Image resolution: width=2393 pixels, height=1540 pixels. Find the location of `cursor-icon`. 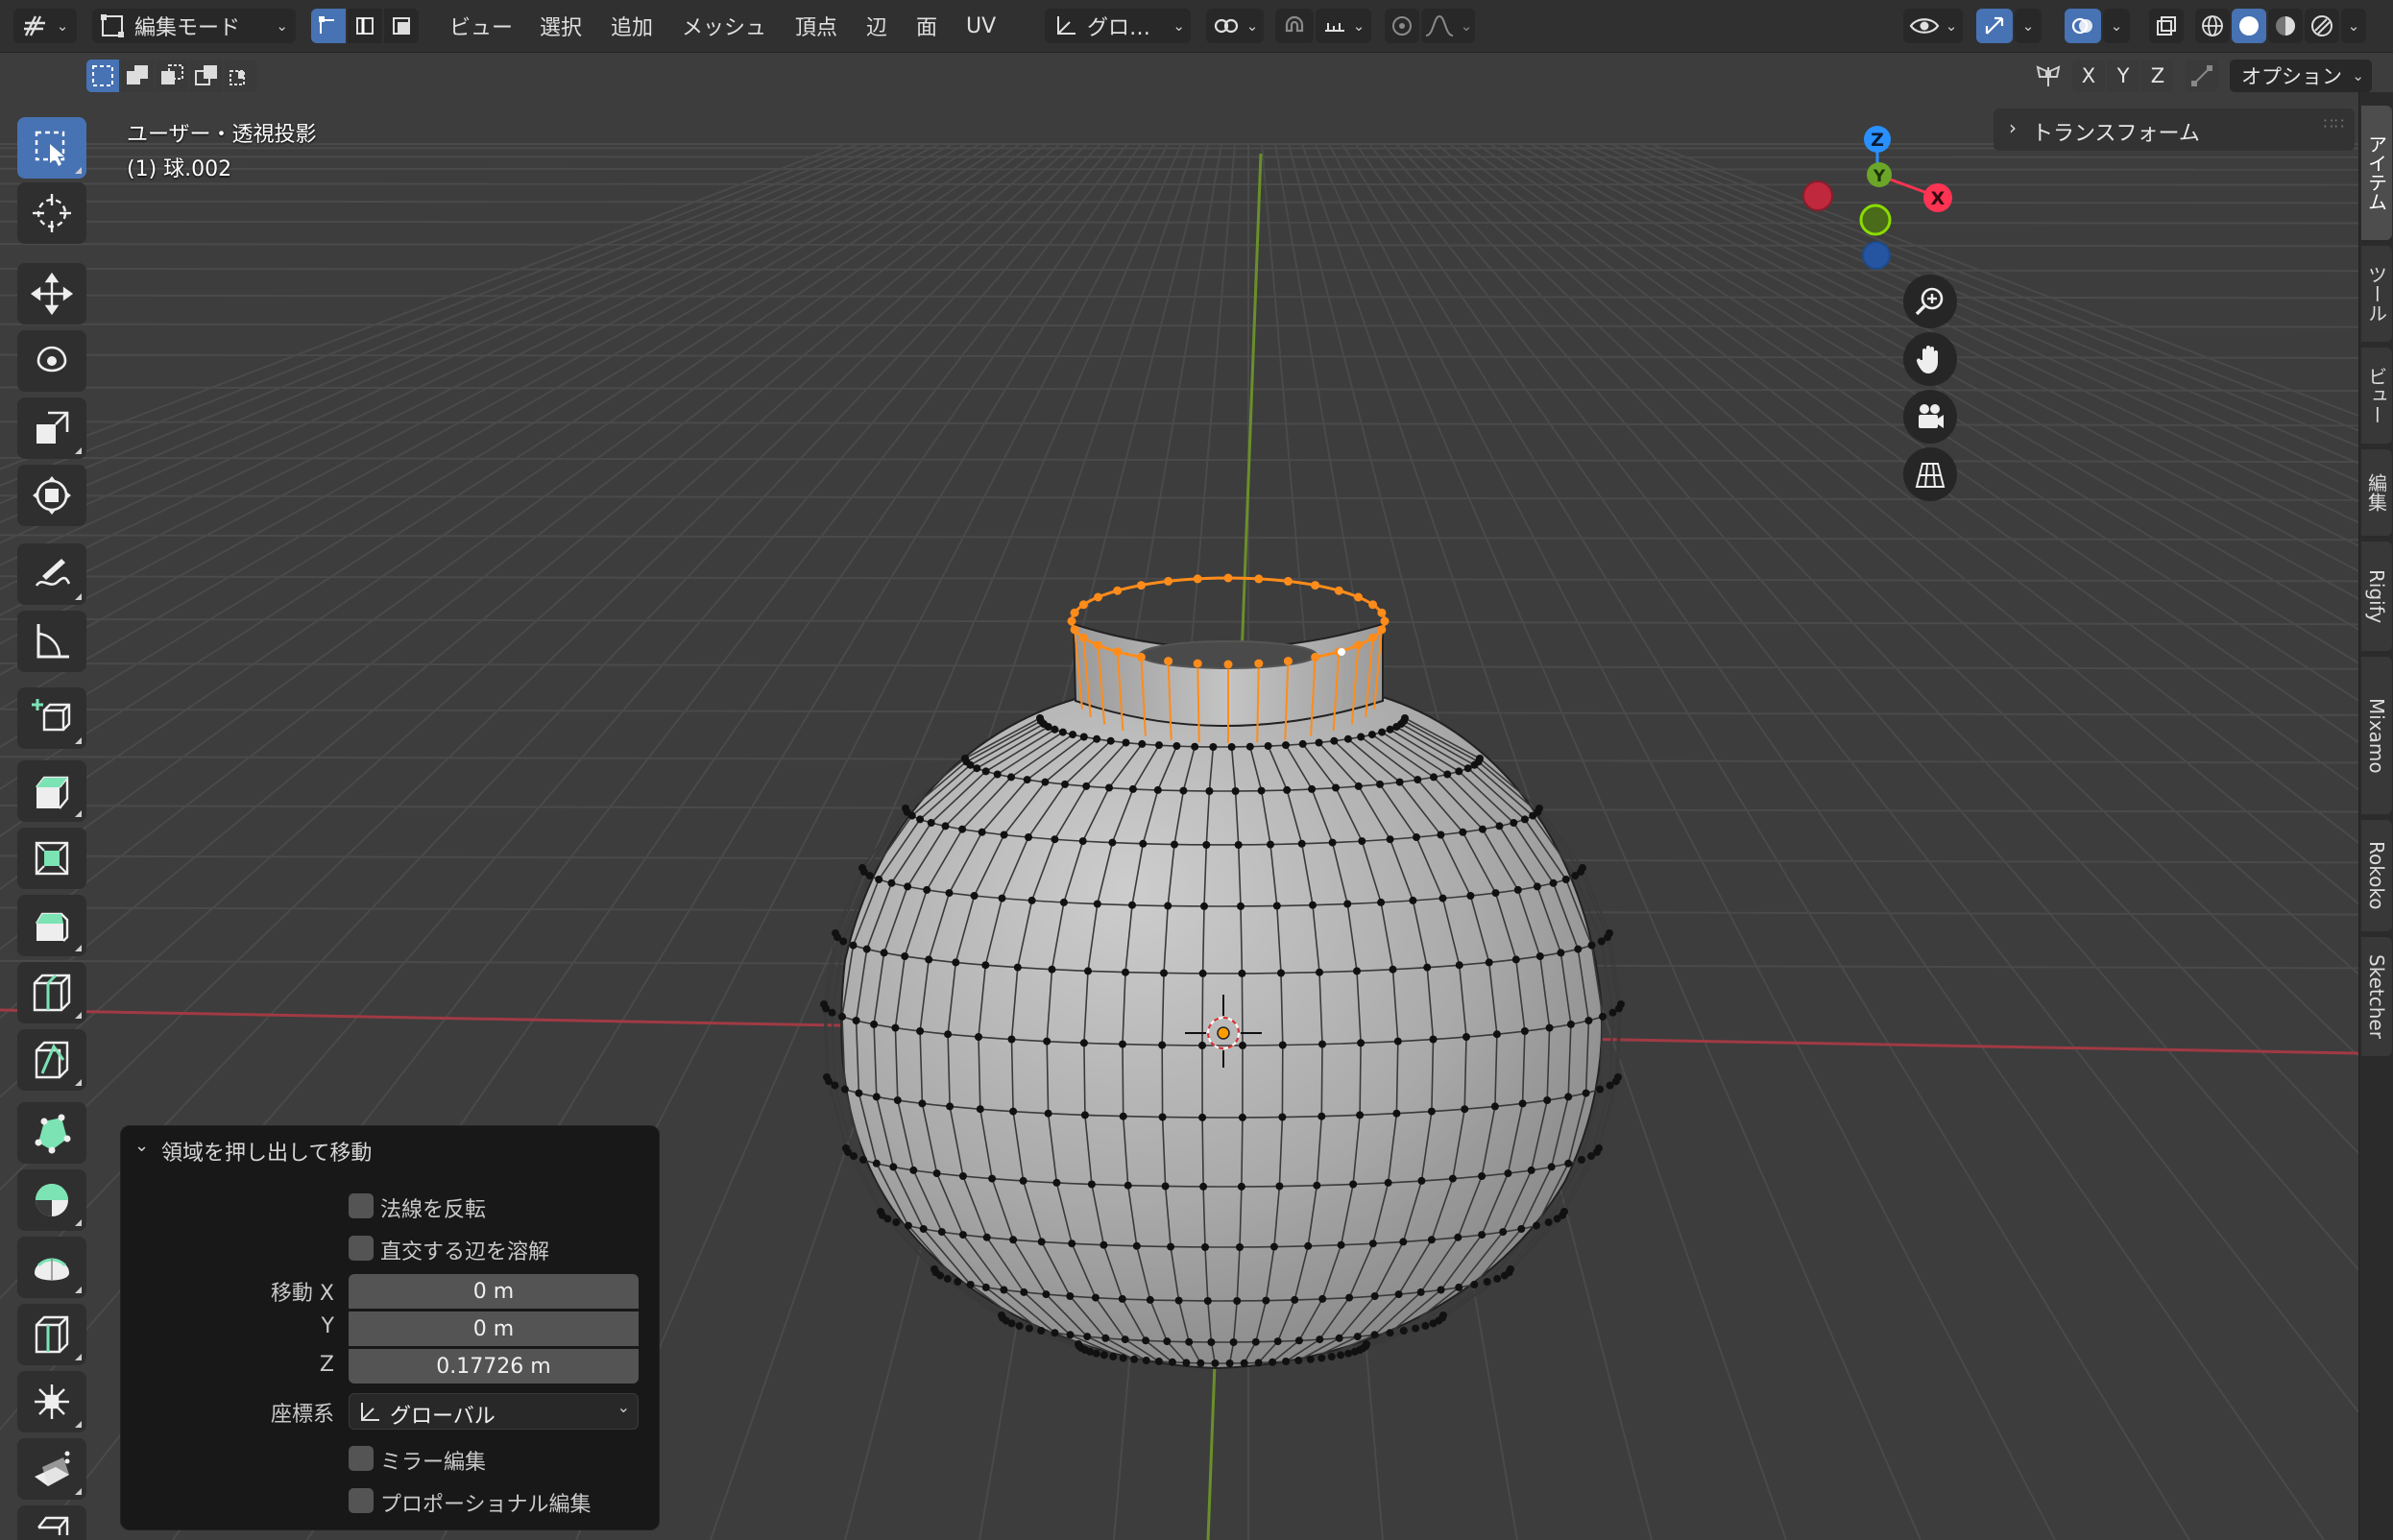

cursor-icon is located at coordinates (52, 213).